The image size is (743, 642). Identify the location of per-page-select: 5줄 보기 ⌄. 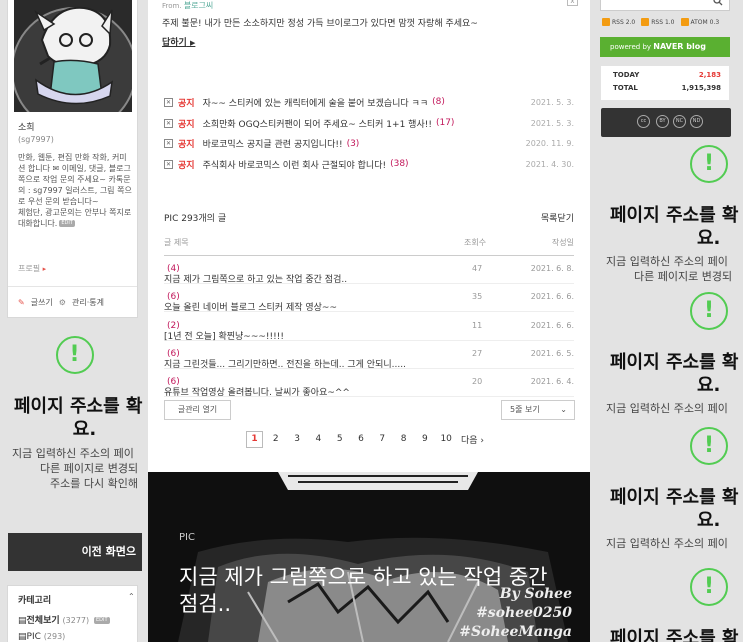
(538, 410).